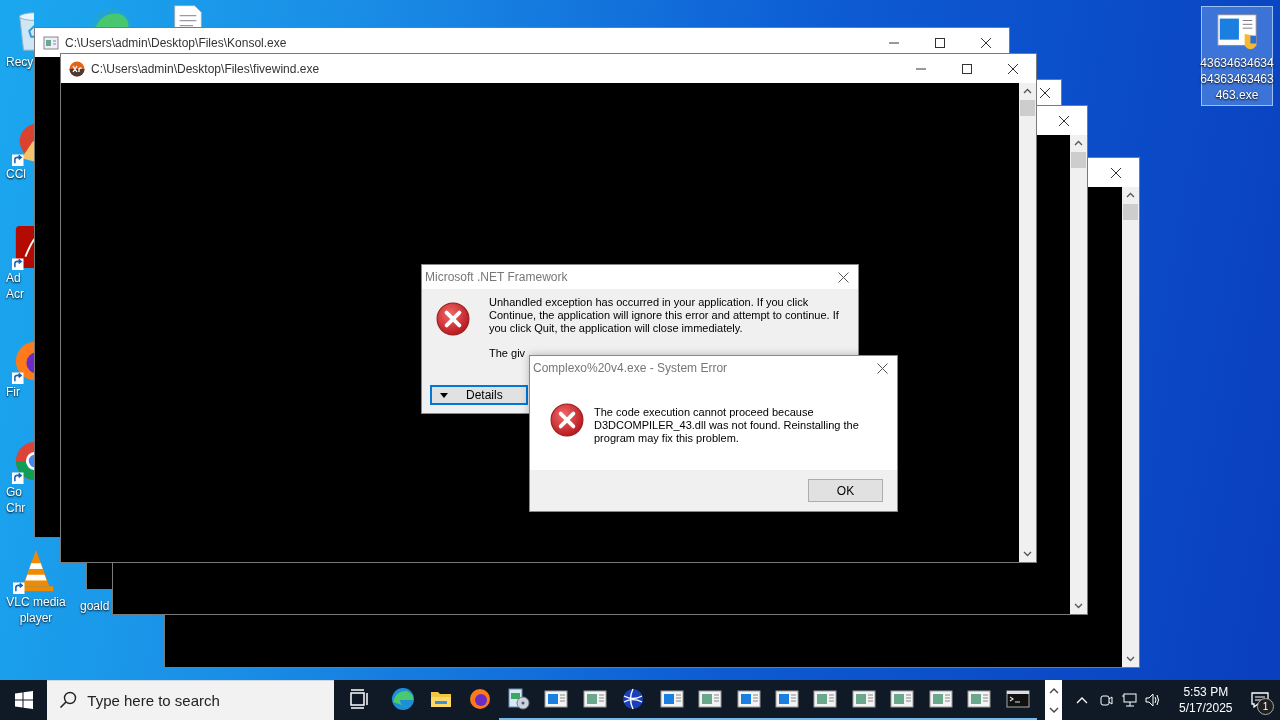 This screenshot has height=720, width=1280. What do you see at coordinates (518, 699) in the screenshot?
I see `installer-icon` at bounding box center [518, 699].